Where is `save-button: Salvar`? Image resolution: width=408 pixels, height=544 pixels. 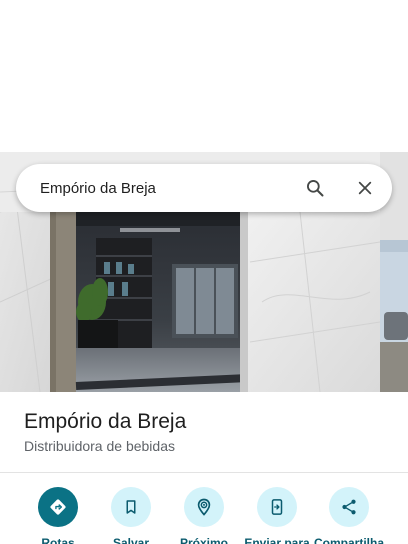
save-button: Salvar is located at coordinates (131, 515).